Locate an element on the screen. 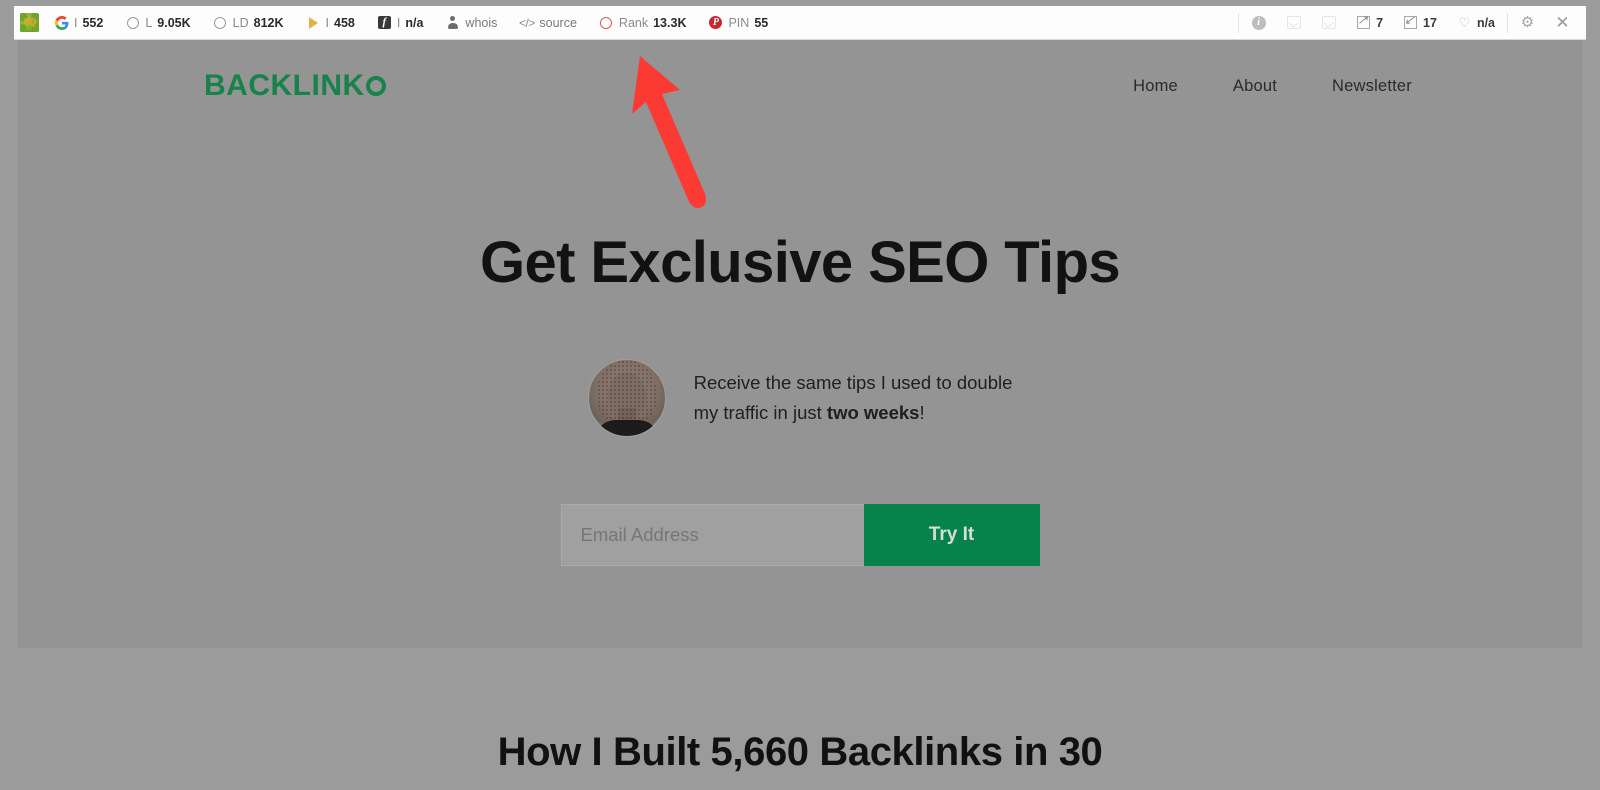  site-health-value: n/a is located at coordinates (1485, 22).